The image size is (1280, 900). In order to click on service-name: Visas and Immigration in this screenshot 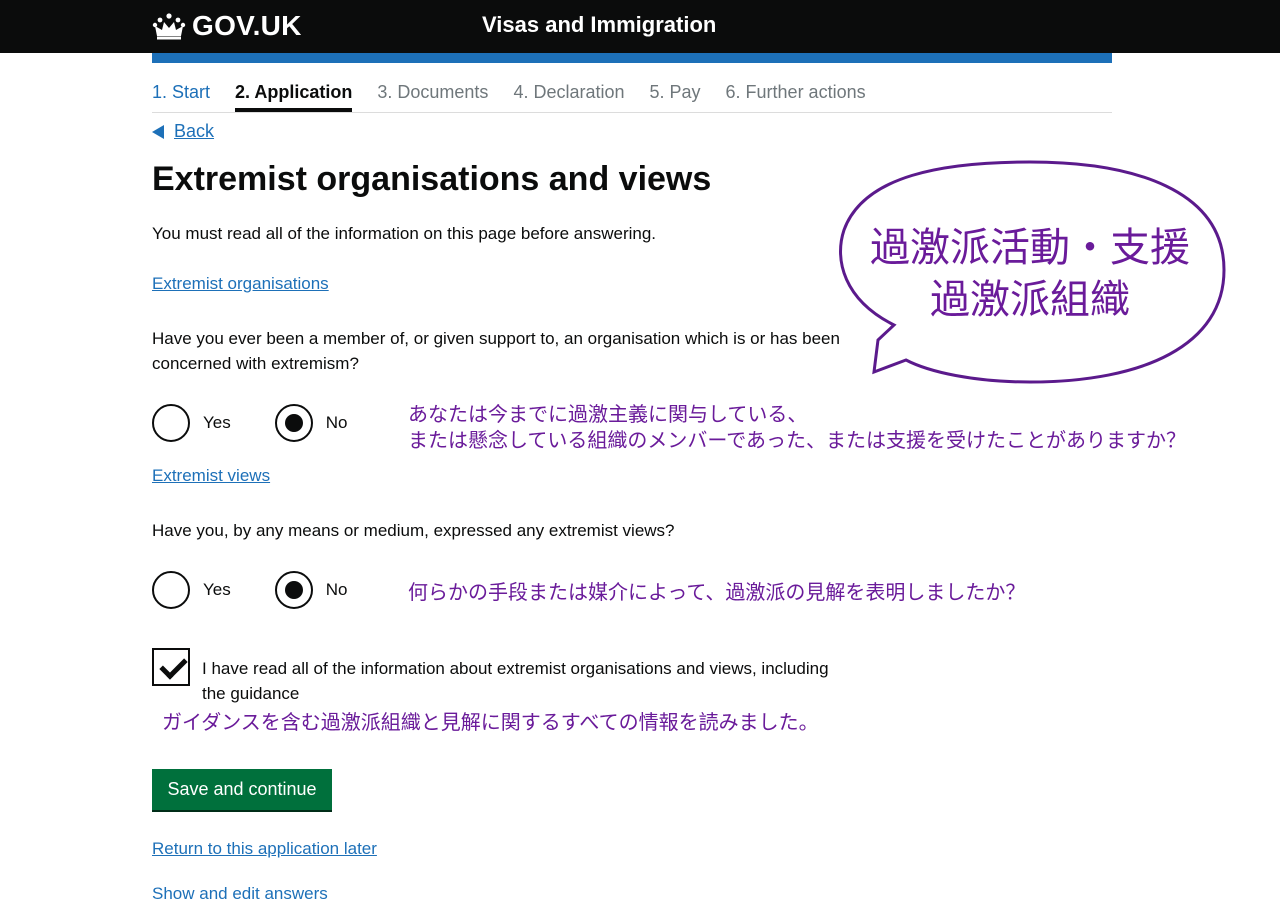, I will do `click(599, 25)`.